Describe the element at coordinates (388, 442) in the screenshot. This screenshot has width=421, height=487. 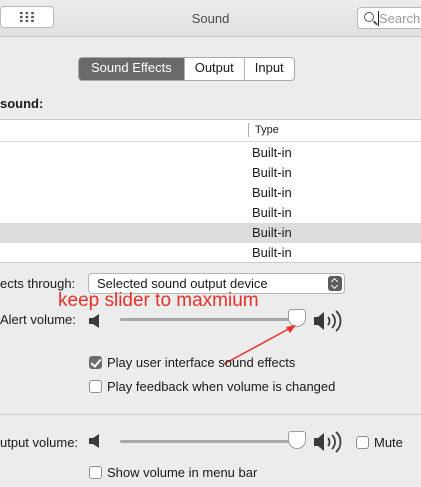
I see `mute-label: Mute` at that location.